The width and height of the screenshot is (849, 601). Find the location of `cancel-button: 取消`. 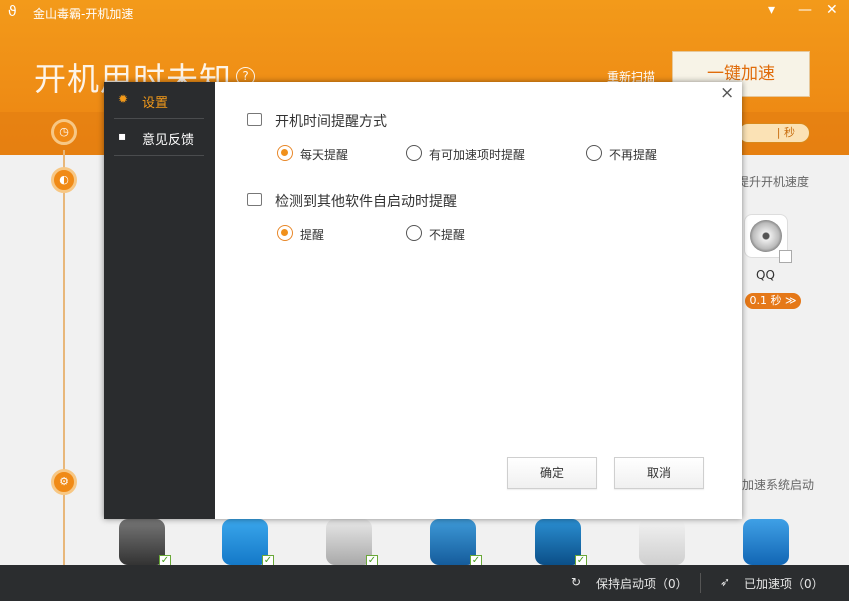

cancel-button: 取消 is located at coordinates (659, 473).